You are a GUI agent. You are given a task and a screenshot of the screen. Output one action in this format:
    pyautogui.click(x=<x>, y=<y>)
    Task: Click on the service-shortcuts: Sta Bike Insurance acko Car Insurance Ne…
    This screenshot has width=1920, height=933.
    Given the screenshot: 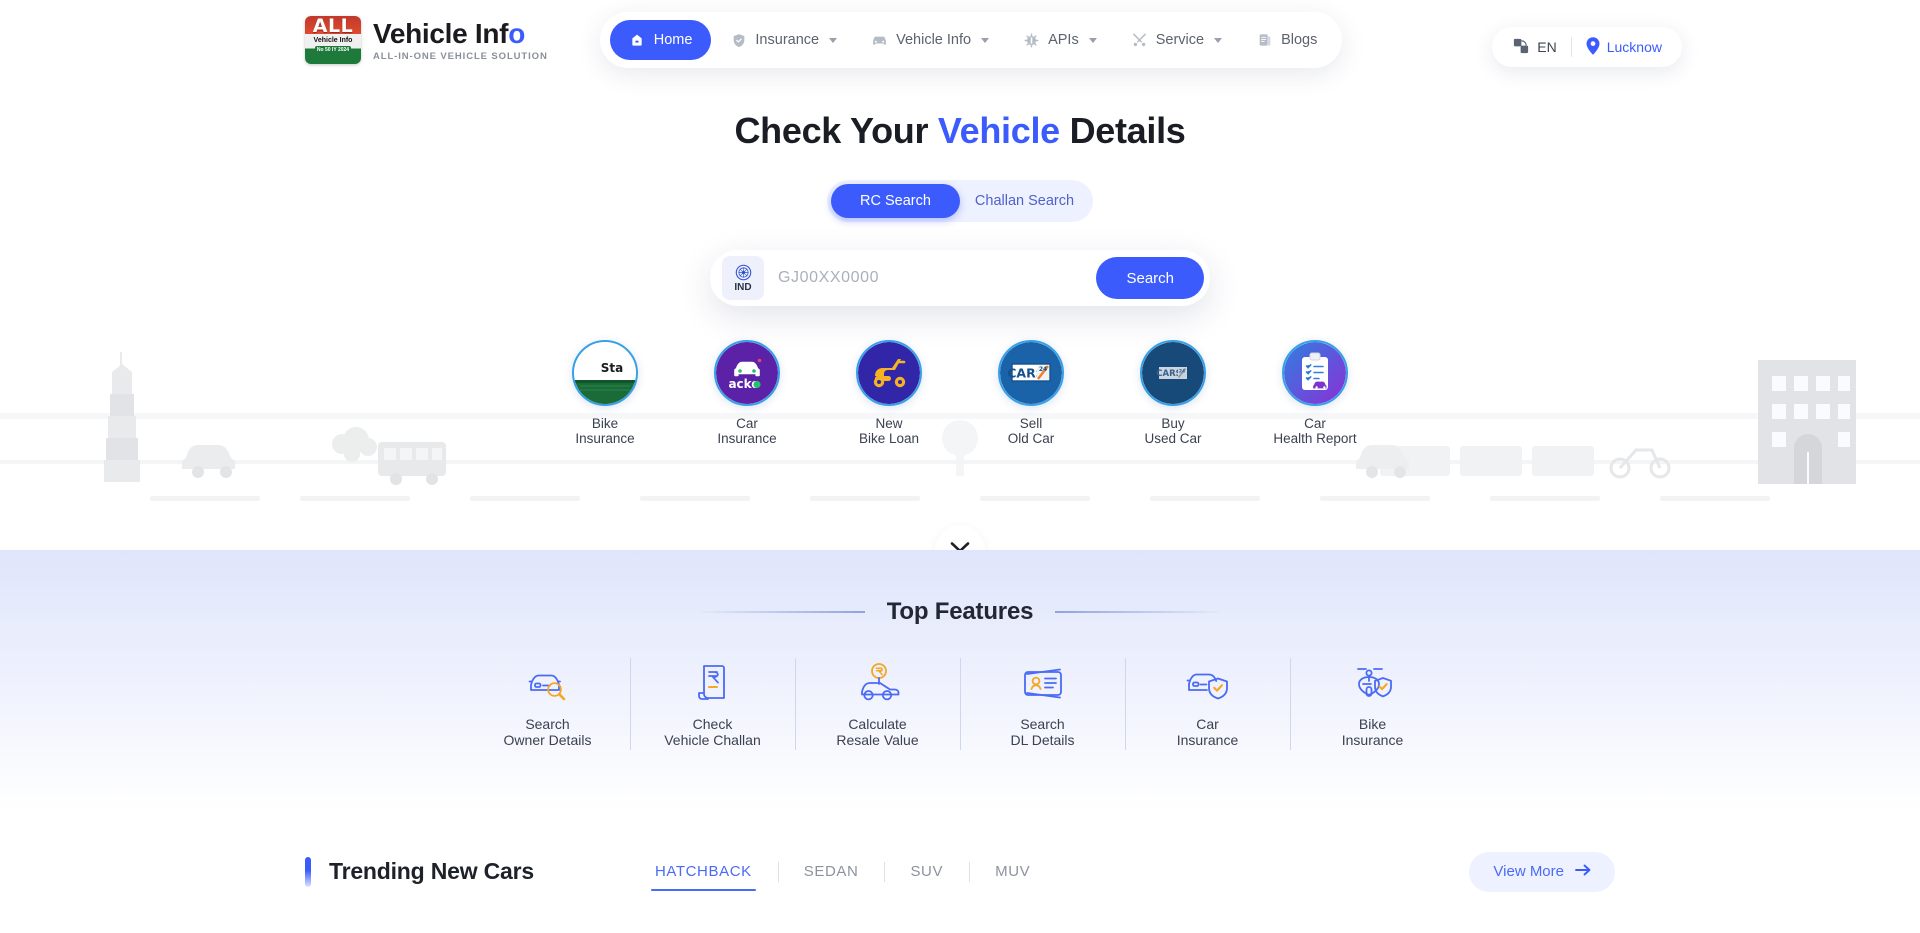 What is the action you would take?
    pyautogui.click(x=960, y=393)
    